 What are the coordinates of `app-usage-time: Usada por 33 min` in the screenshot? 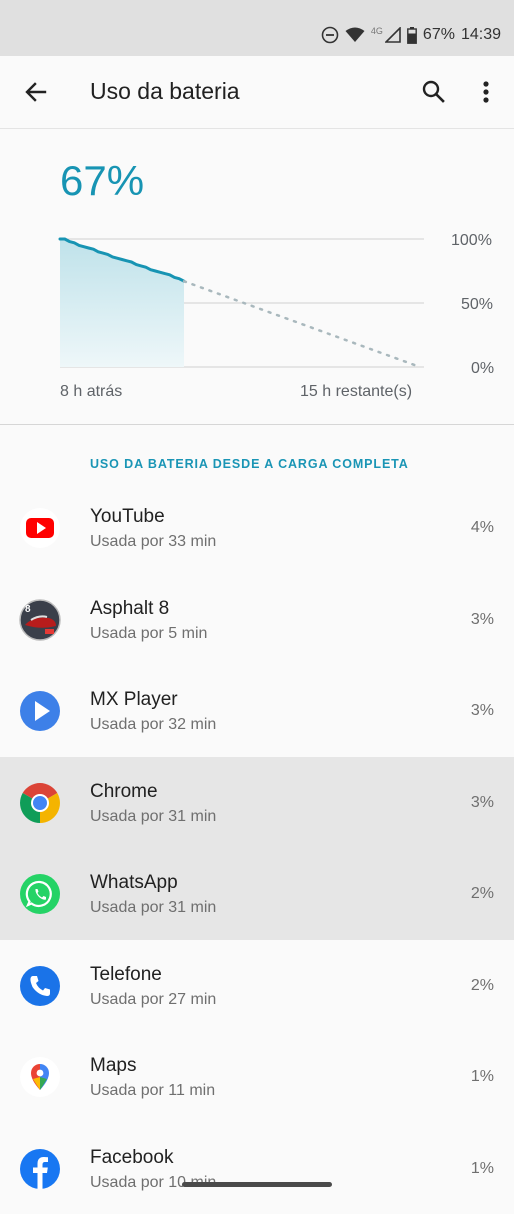 It's located at (153, 542).